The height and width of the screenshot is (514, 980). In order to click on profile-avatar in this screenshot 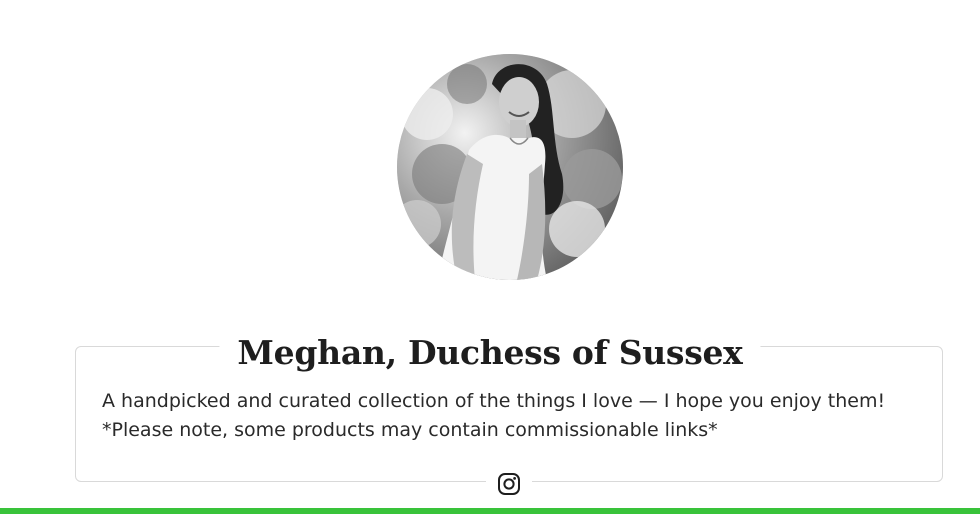, I will do `click(510, 167)`.